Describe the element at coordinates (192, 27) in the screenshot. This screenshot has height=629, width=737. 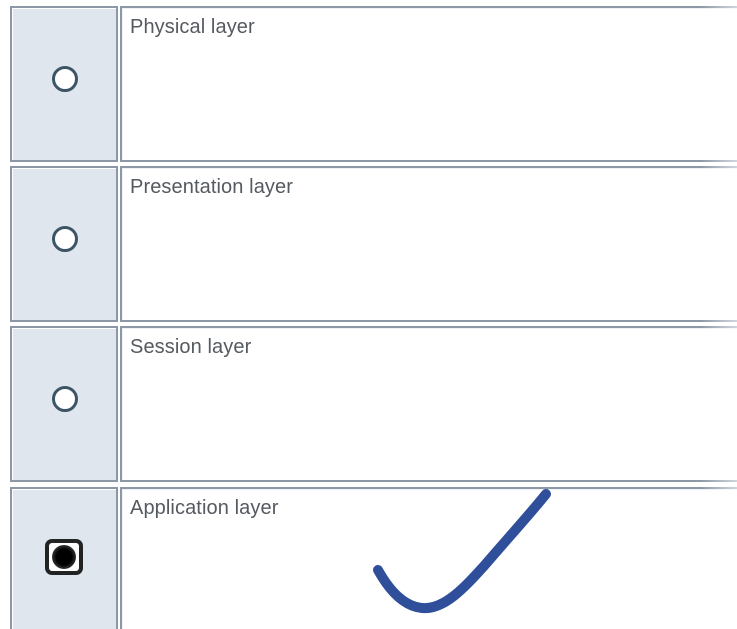
I see `option-label-physical: Physical layer` at that location.